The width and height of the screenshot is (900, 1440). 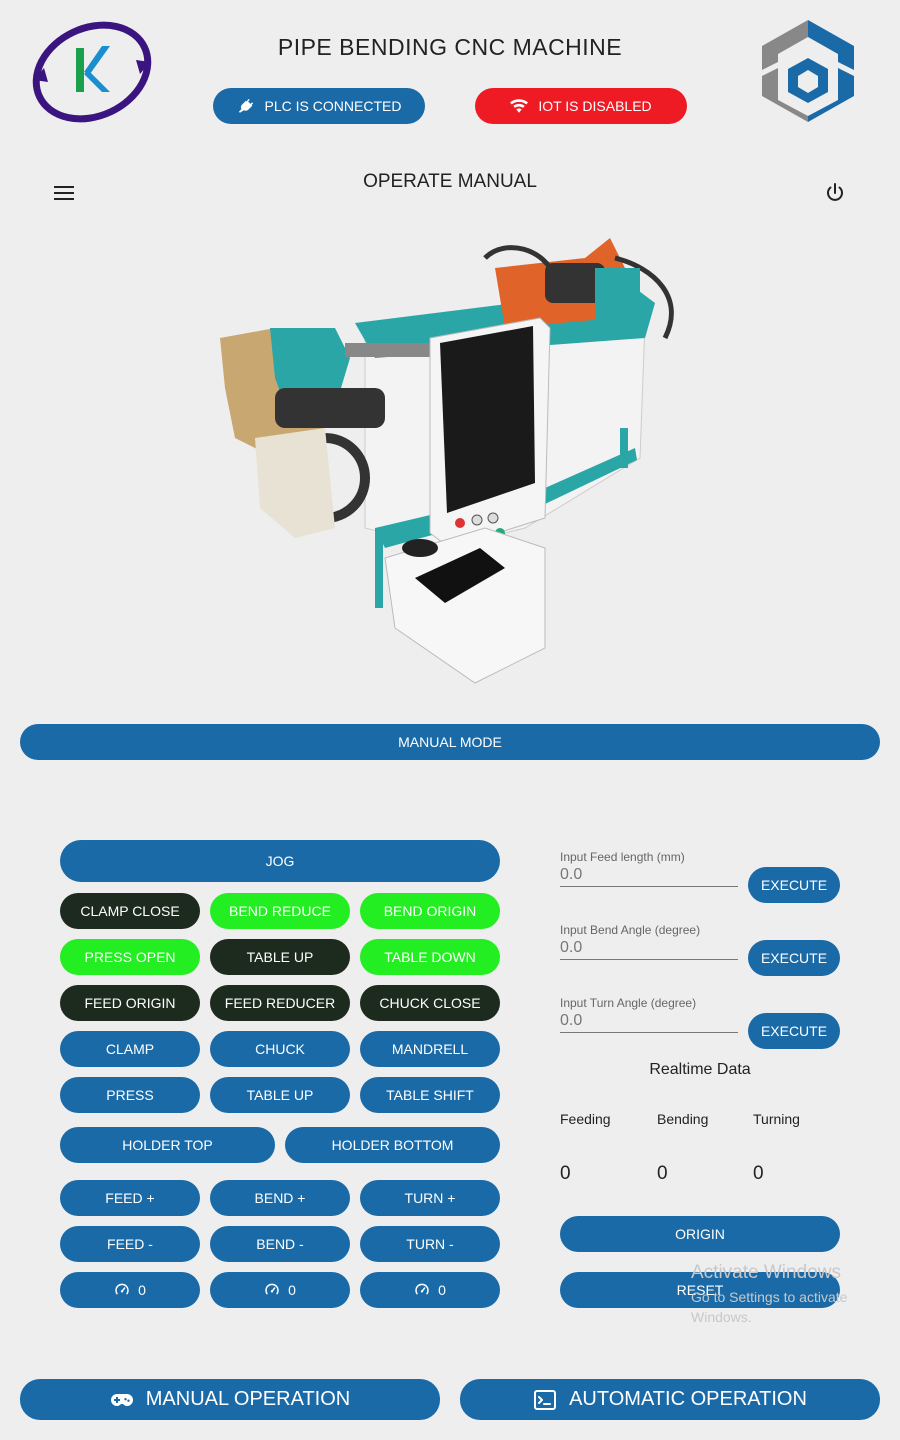 I want to click on manual-operation-button: MANUAL OPERATION, so click(x=230, y=1399).